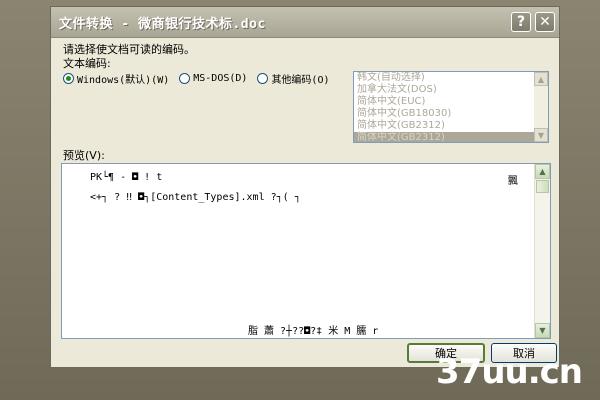  What do you see at coordinates (545, 22) in the screenshot?
I see `close-button: ✕` at bounding box center [545, 22].